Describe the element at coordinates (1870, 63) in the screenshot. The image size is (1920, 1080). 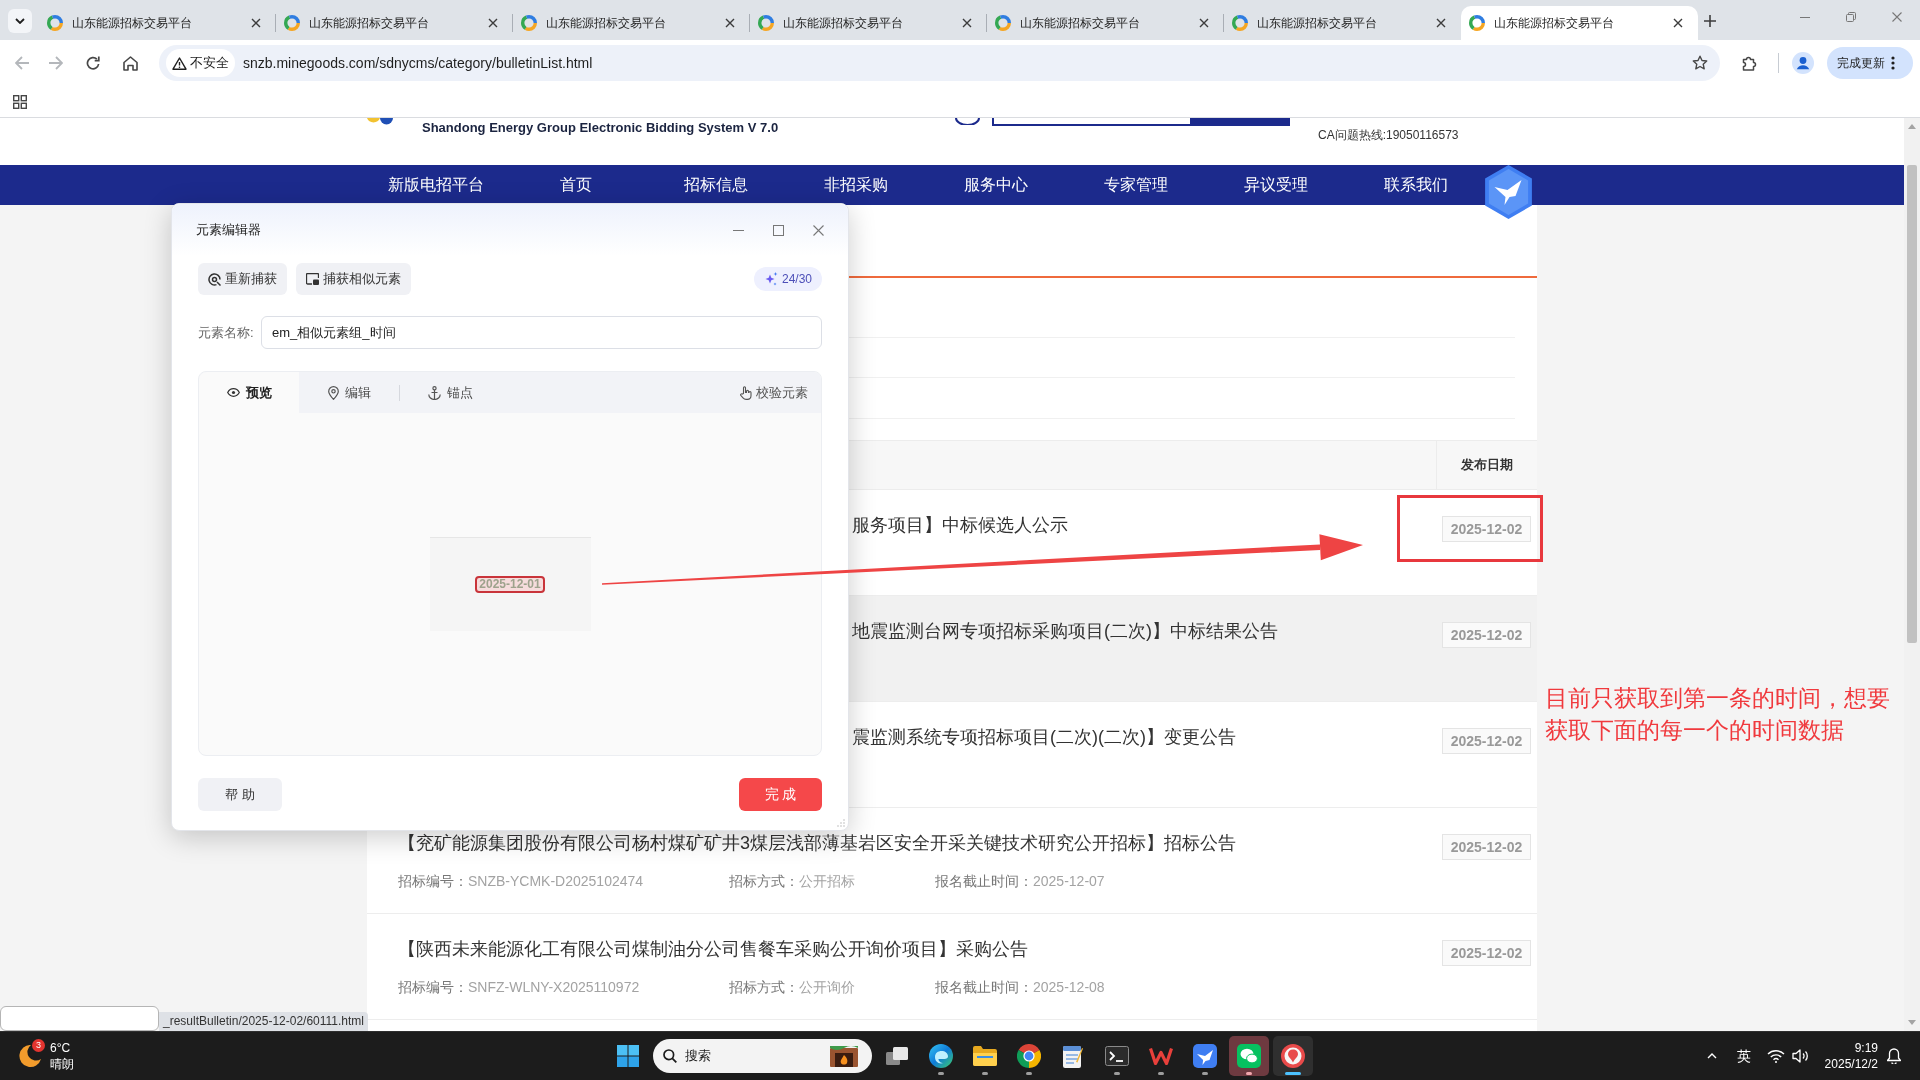
I see `update-button: 完成更新` at that location.